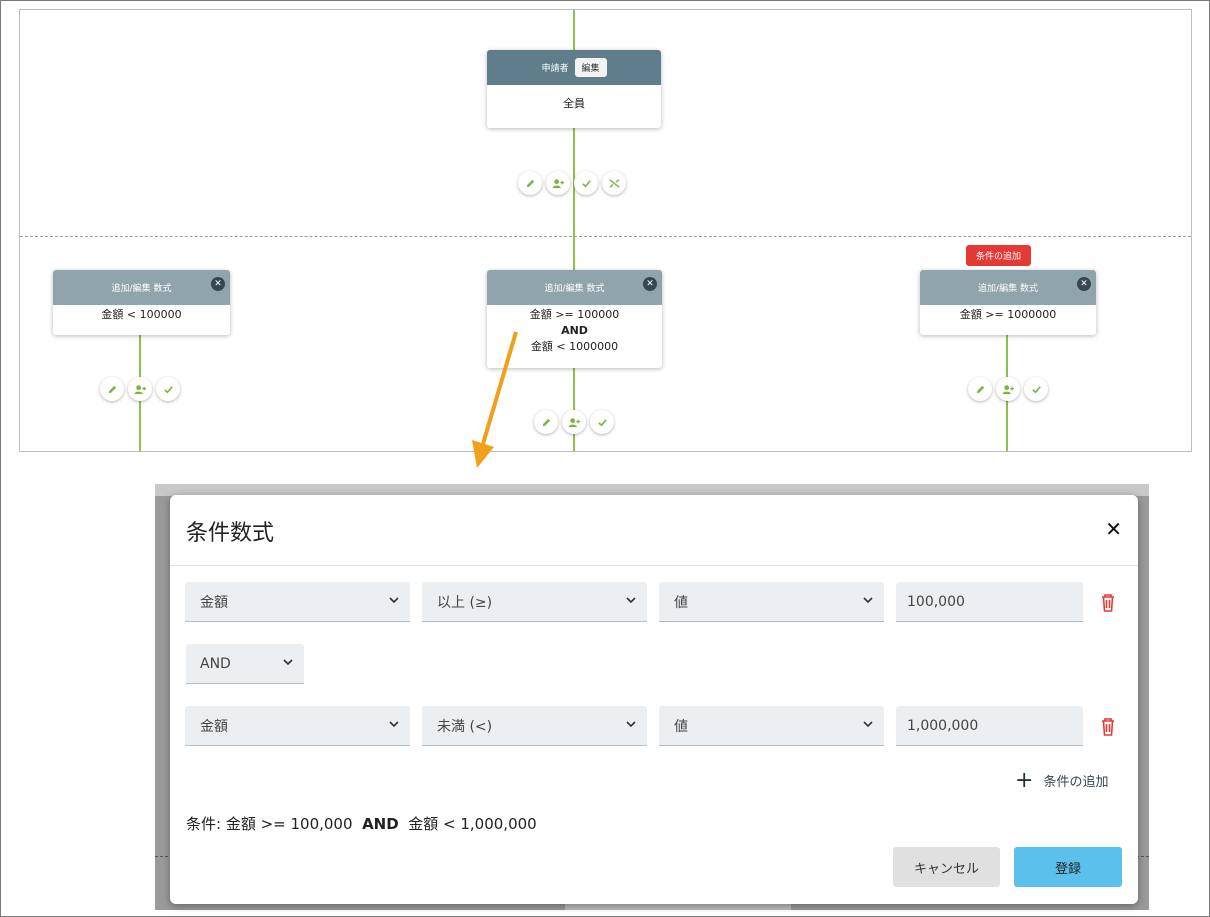  Describe the element at coordinates (1068, 867) in the screenshot. I see `save-button: 登録` at that location.